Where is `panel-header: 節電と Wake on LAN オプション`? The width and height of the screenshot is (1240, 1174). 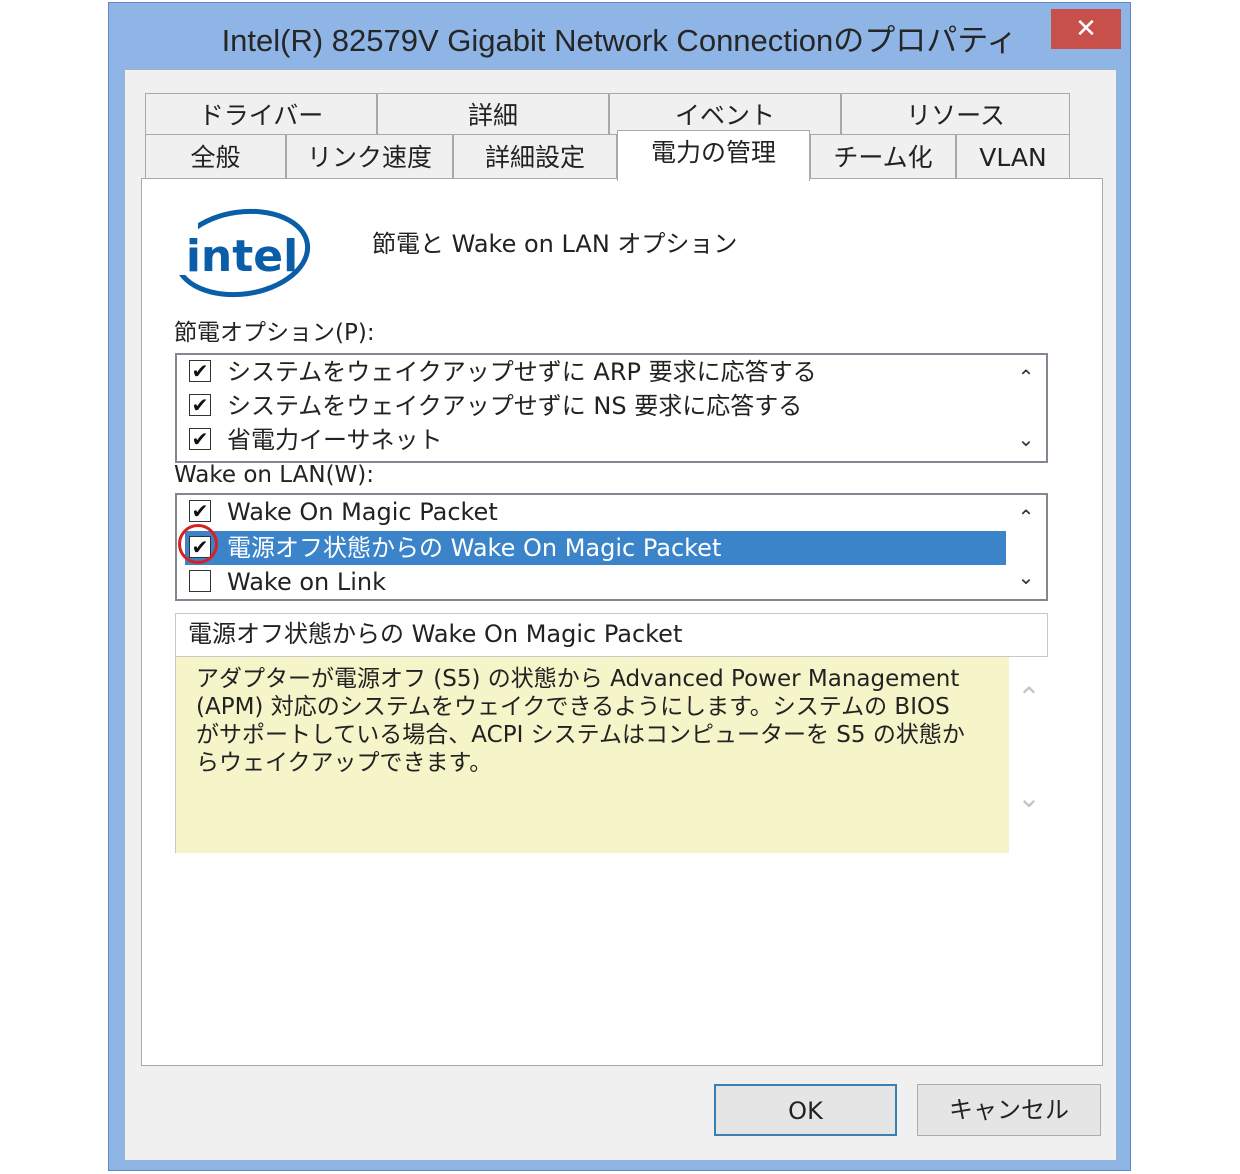 panel-header: 節電と Wake on LAN オプション is located at coordinates (555, 244).